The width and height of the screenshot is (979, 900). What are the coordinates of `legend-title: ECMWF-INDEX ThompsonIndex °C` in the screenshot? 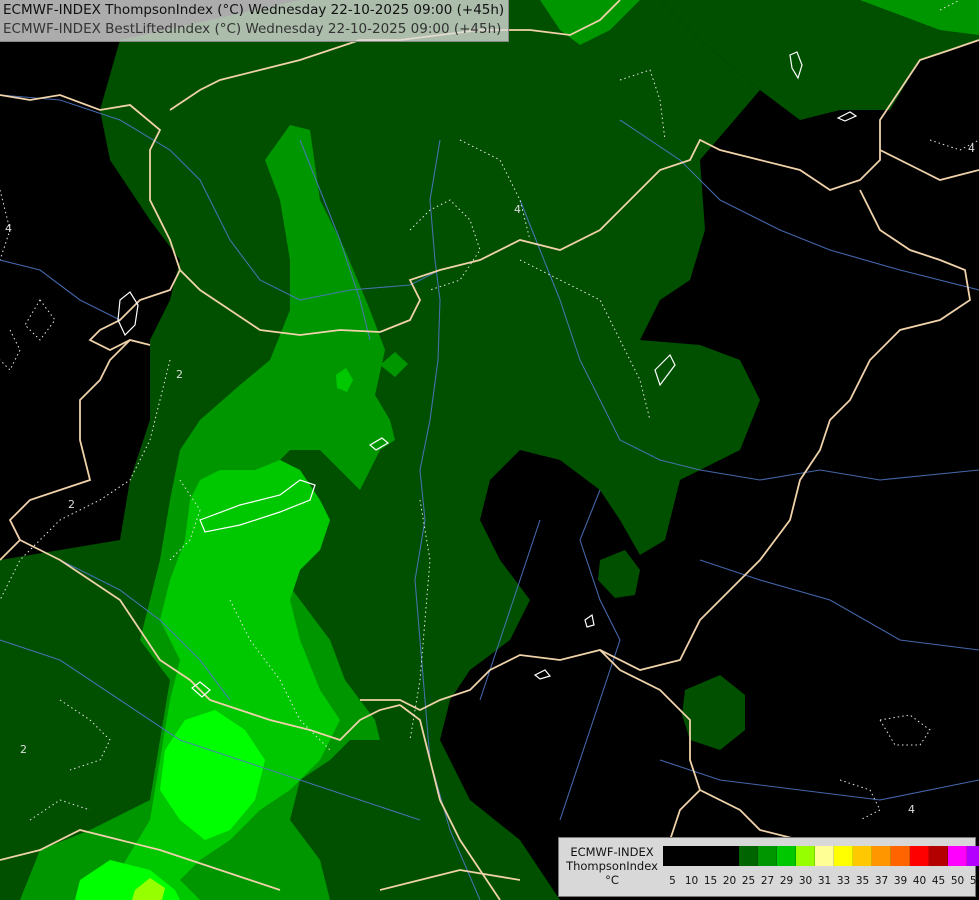 It's located at (612, 866).